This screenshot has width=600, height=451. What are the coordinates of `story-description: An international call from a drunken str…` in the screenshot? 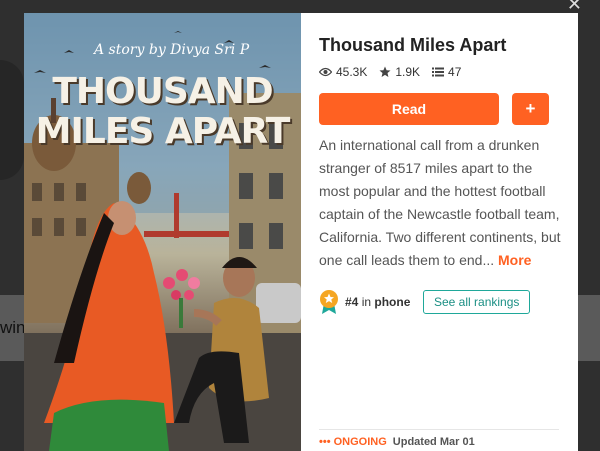 It's located at (440, 203).